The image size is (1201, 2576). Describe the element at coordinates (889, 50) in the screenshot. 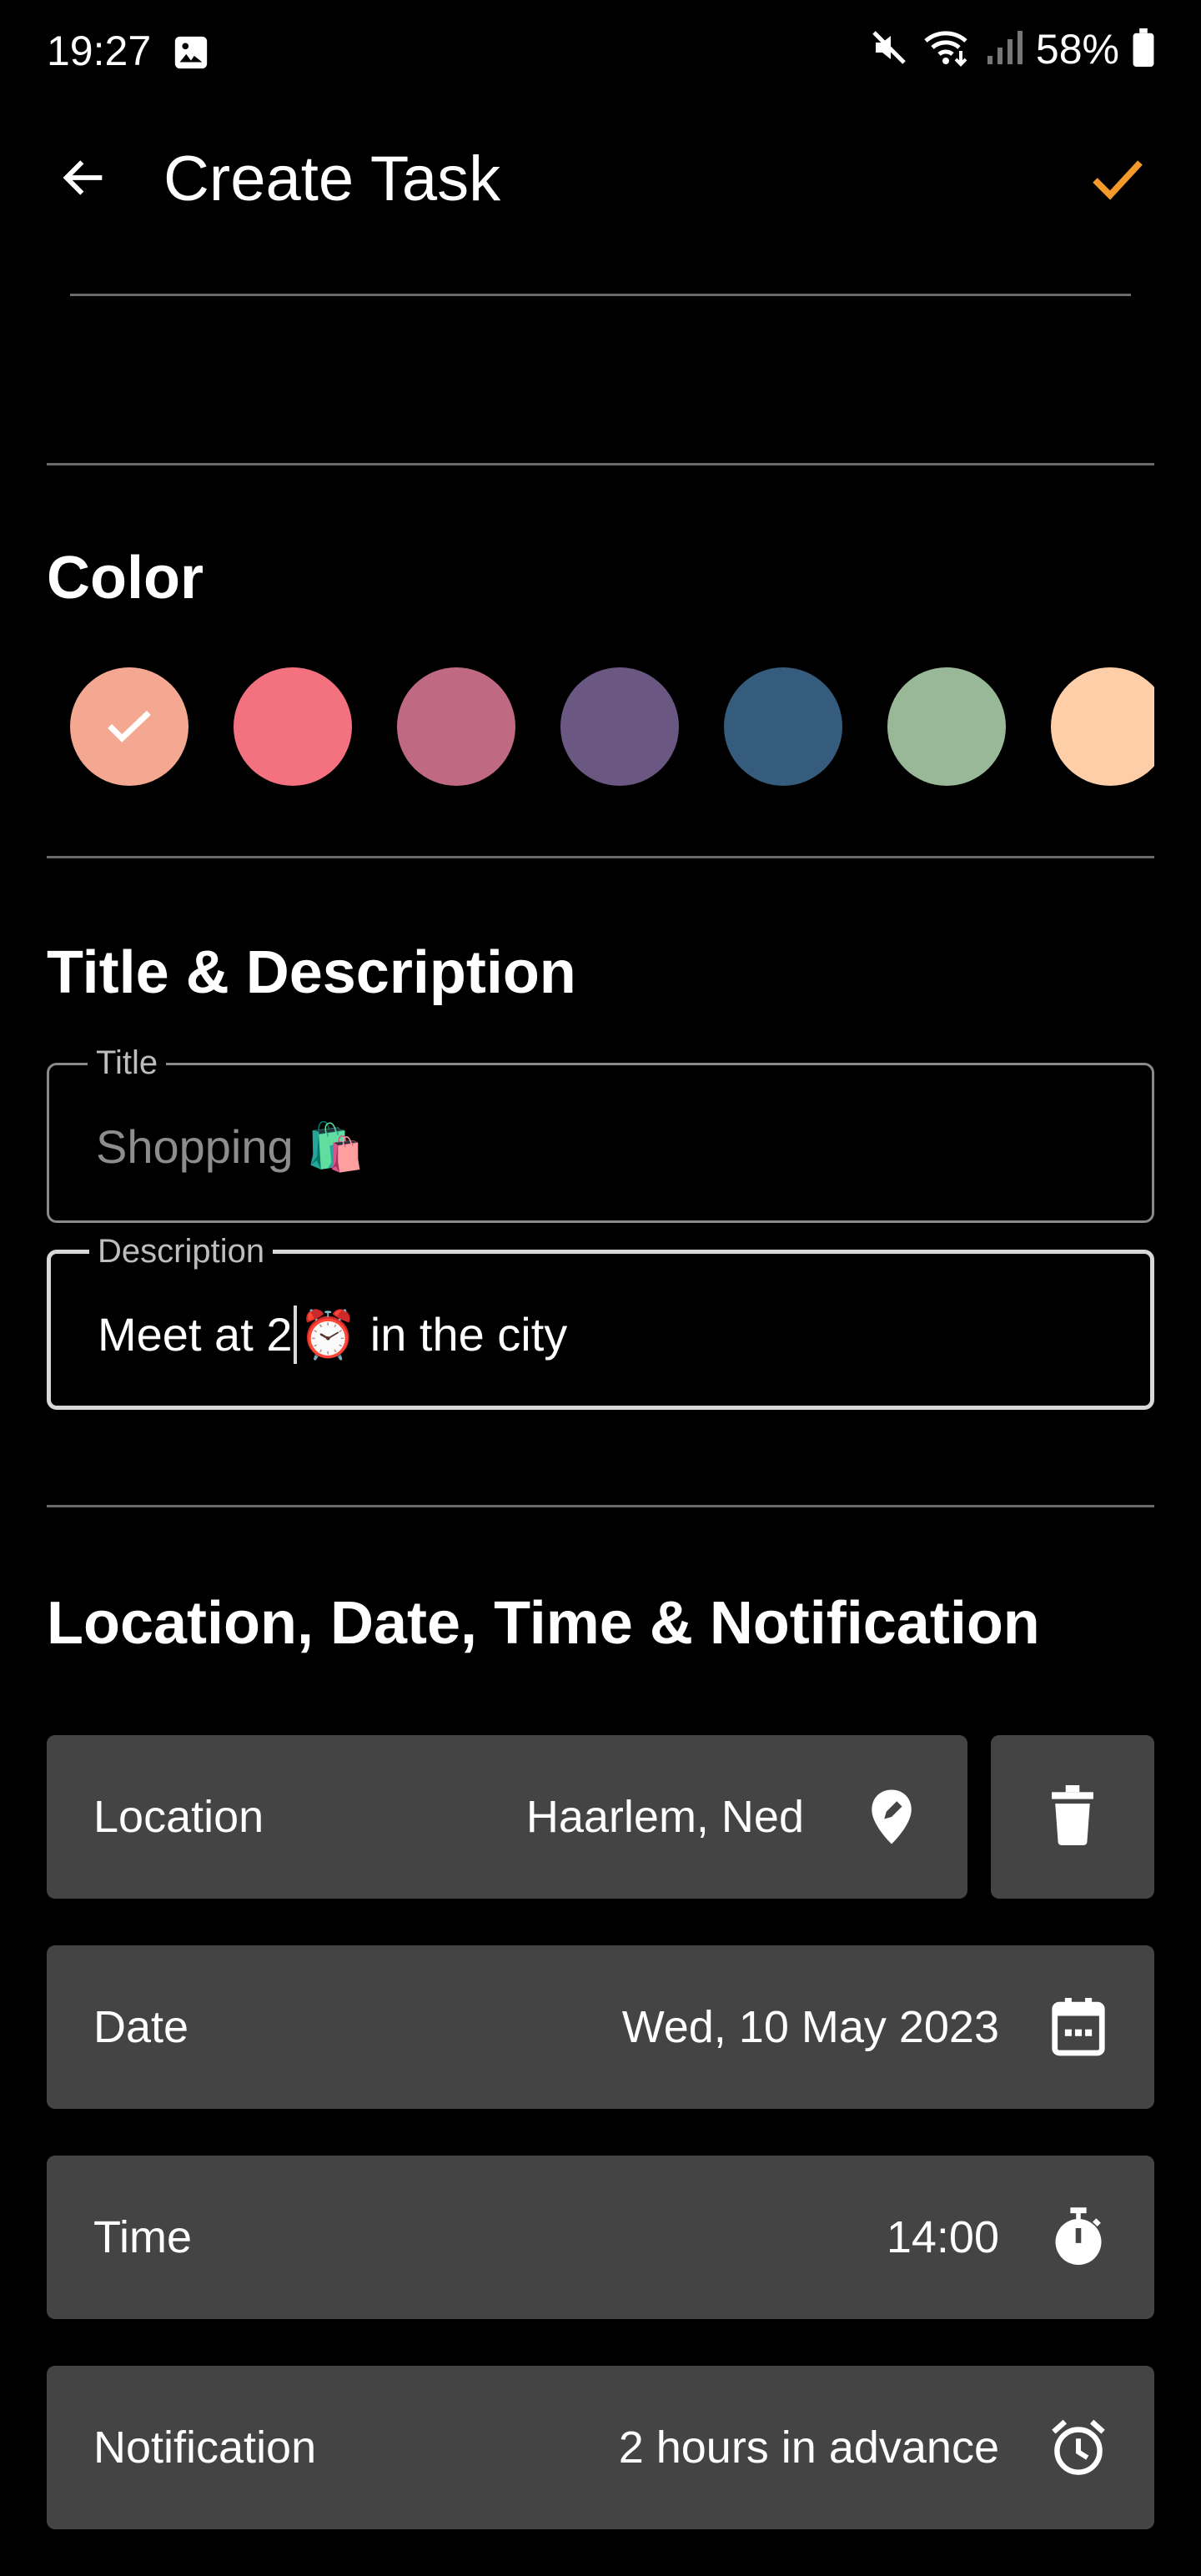

I see `mute-icon` at that location.